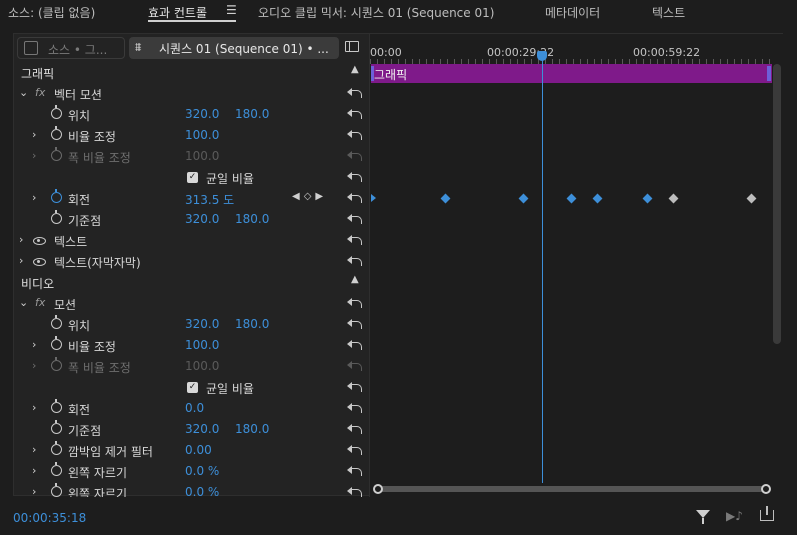 The image size is (797, 535). I want to click on time-ruler: 00:00 00:00:29:22 00:00:59:22, so click(577, 49).